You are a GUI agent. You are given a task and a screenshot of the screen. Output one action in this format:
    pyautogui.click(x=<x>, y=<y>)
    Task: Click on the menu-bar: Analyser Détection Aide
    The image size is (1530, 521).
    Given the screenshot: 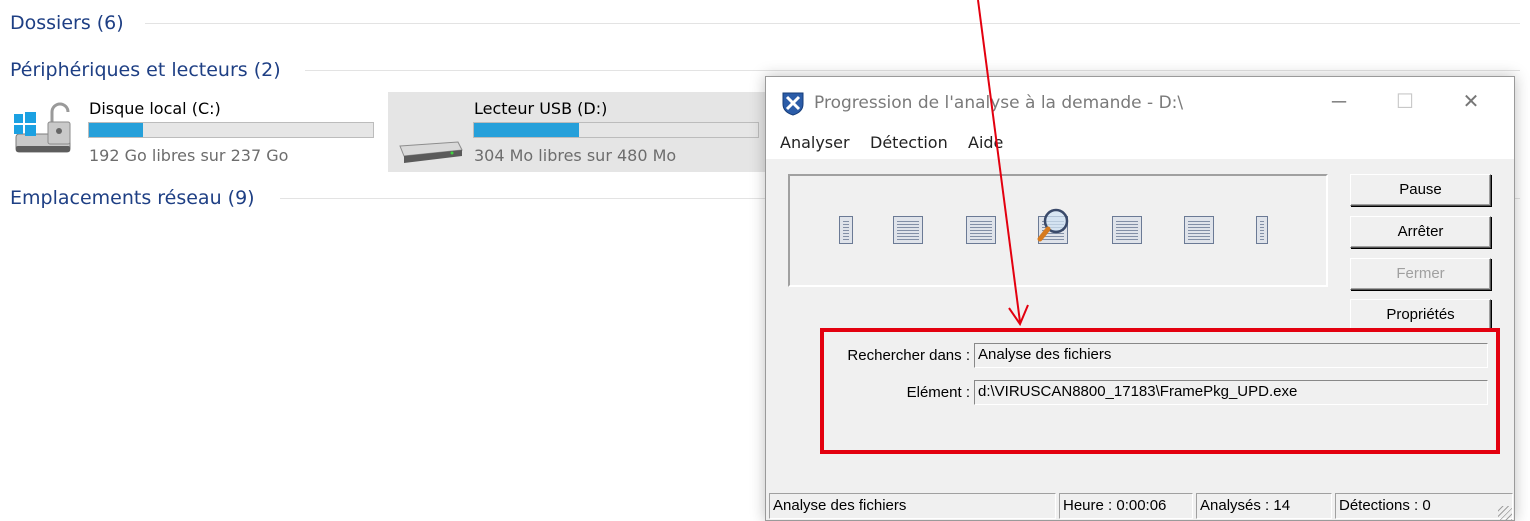 What is the action you would take?
    pyautogui.click(x=1140, y=144)
    